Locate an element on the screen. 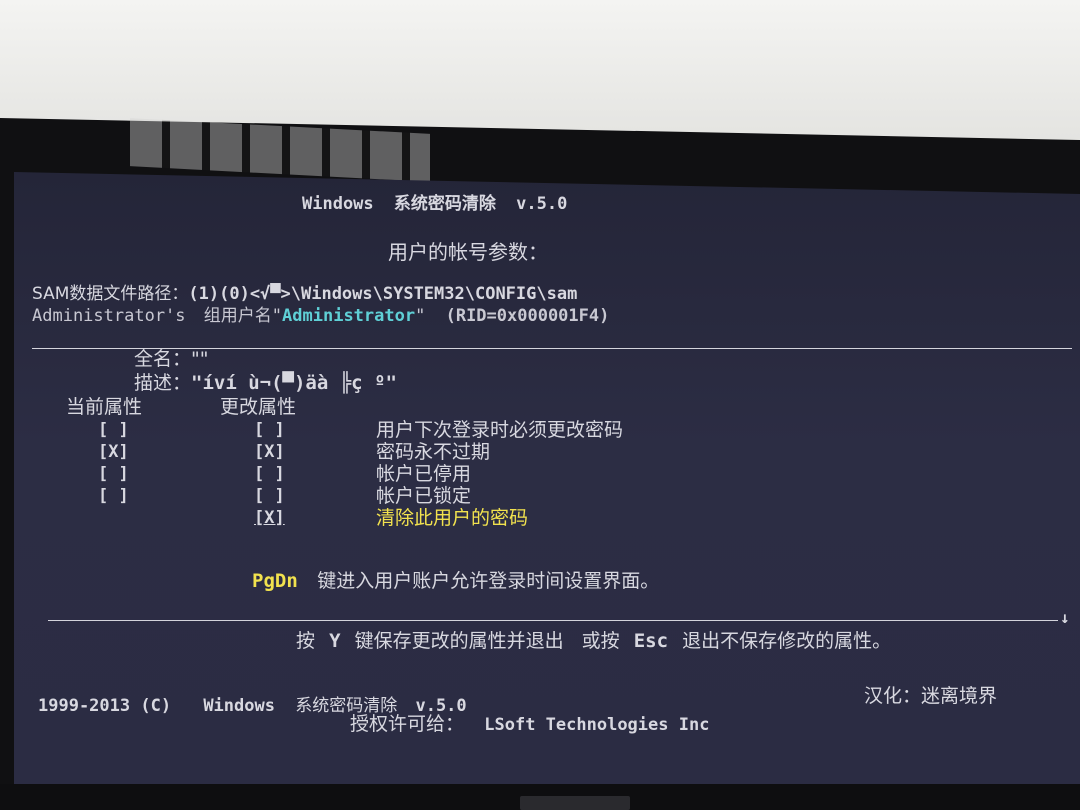 This screenshot has height=810, width=1080. localization-label: 汉化： is located at coordinates (893, 696).